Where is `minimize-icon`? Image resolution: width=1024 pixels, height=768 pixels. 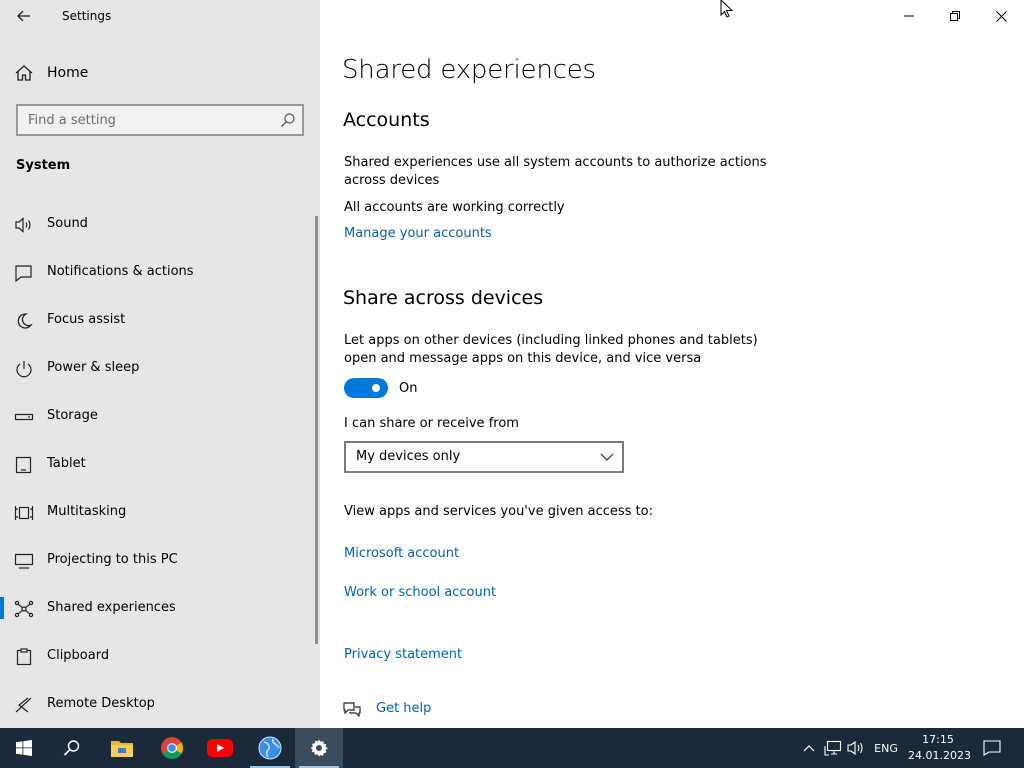 minimize-icon is located at coordinates (909, 16).